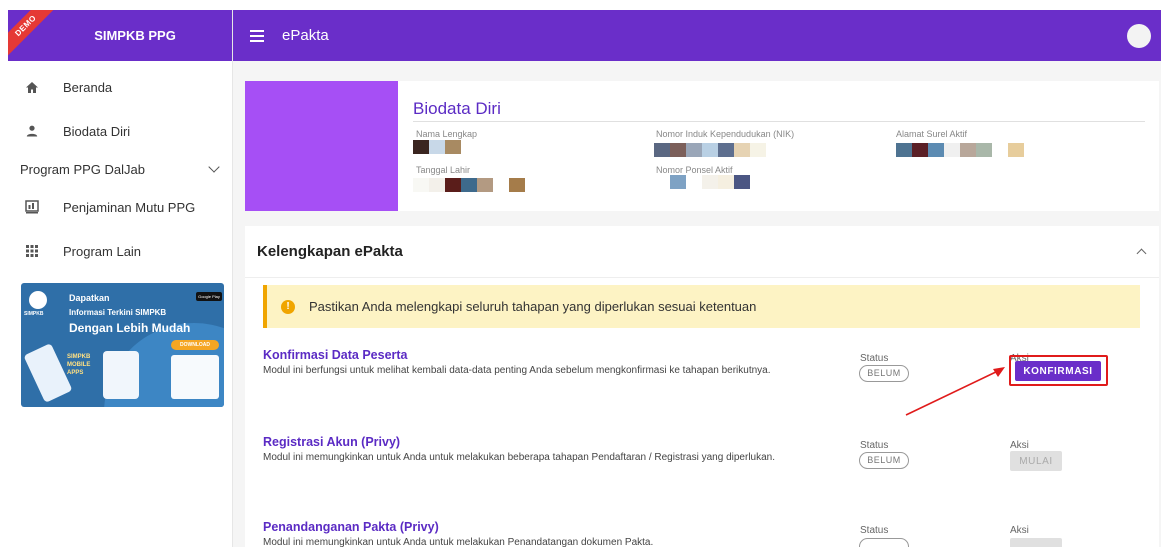  I want to click on step-title: Registrasi Akun (Privy), so click(331, 442).